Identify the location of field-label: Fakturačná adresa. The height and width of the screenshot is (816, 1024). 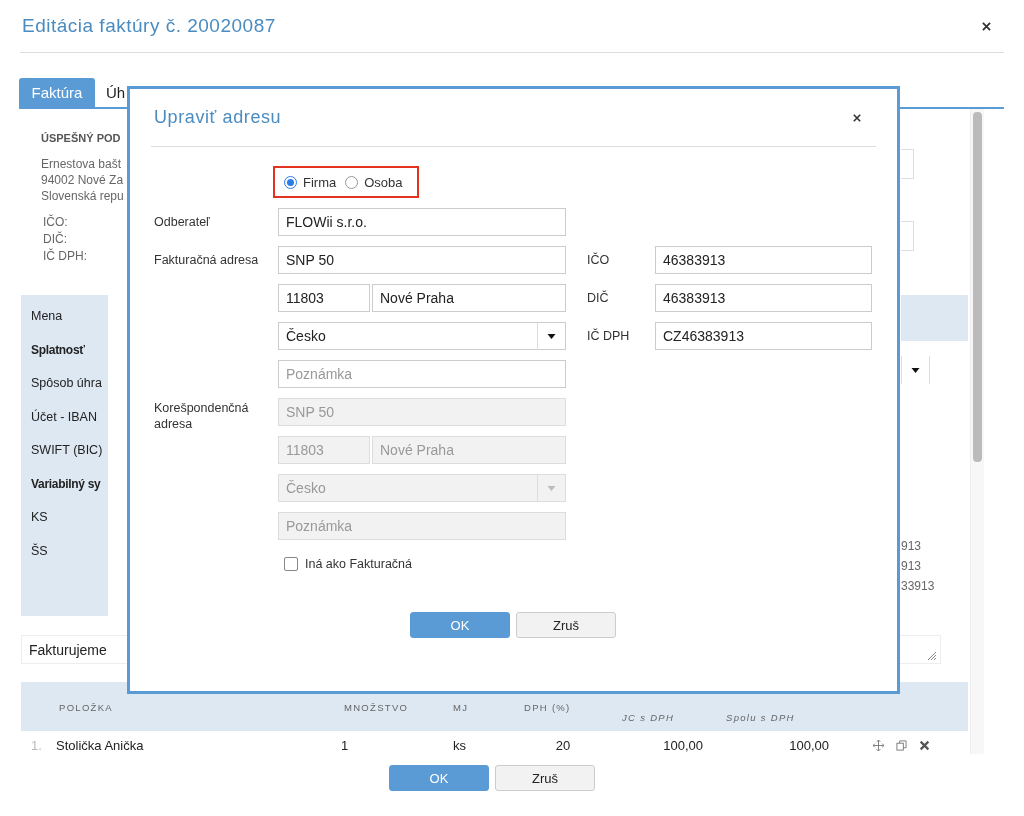
(207, 260).